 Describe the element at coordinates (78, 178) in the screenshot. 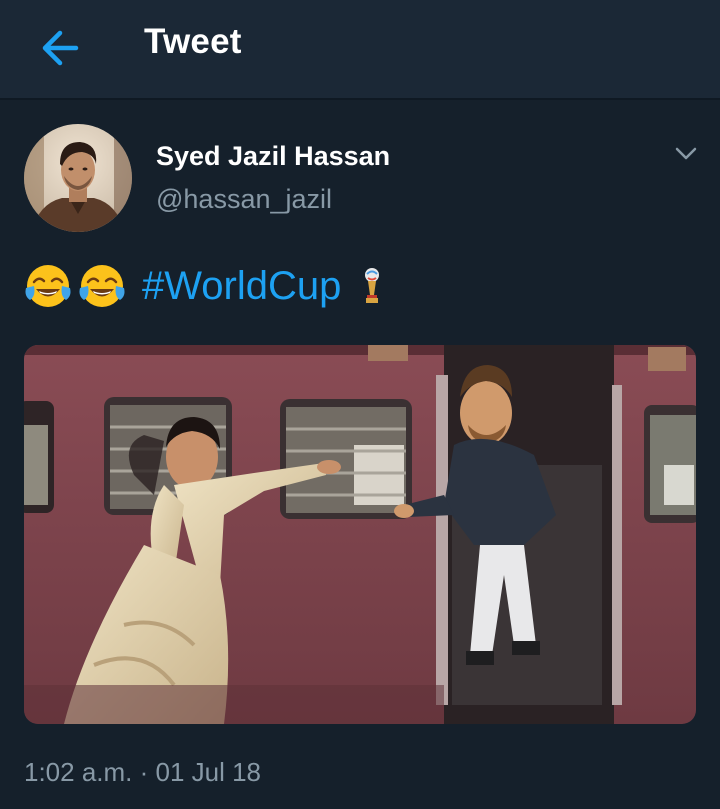

I see `avatar` at that location.